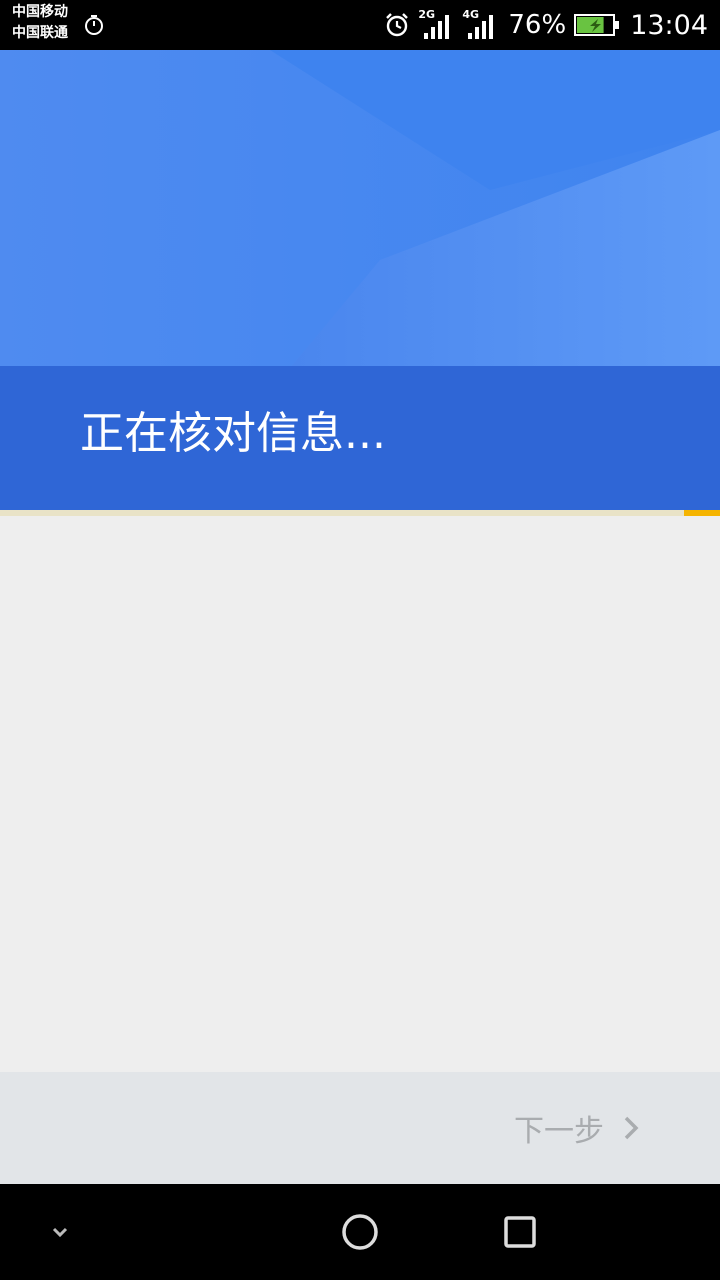  I want to click on nav-back-button, so click(60, 1232).